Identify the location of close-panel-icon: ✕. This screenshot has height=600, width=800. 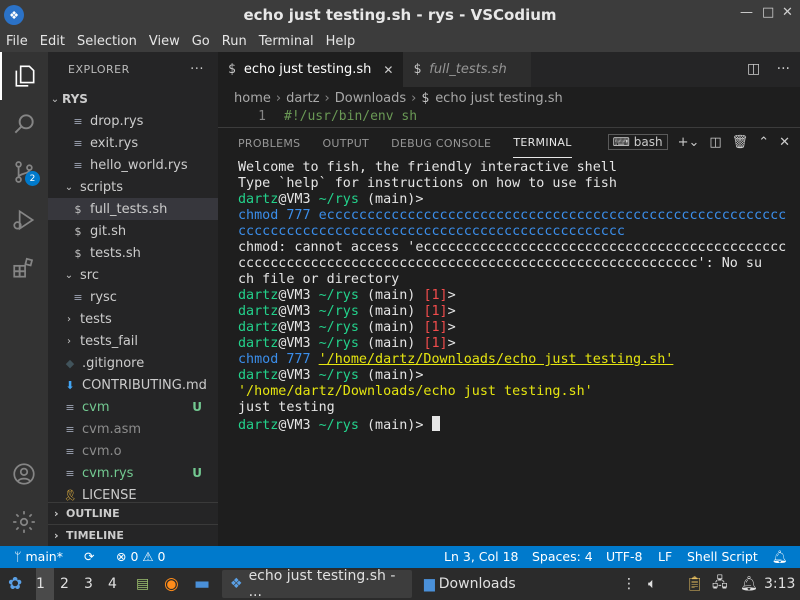
(784, 142).